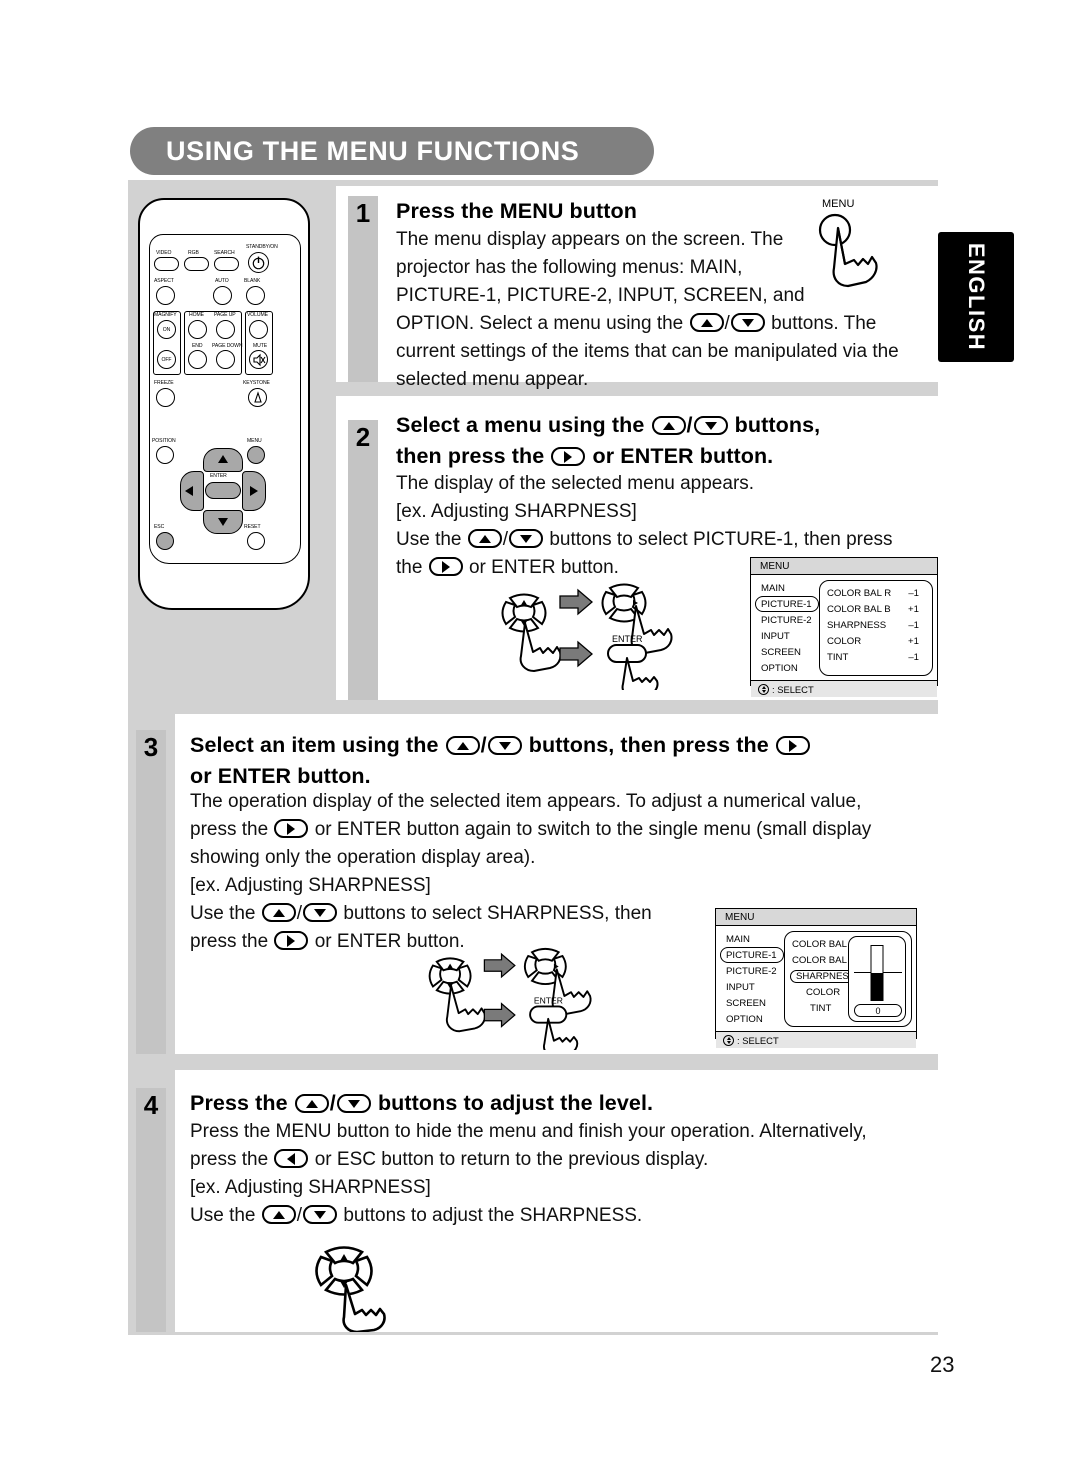 This screenshot has height=1484, width=1080. Describe the element at coordinates (942, 1364) in the screenshot. I see `page-number: 23` at that location.